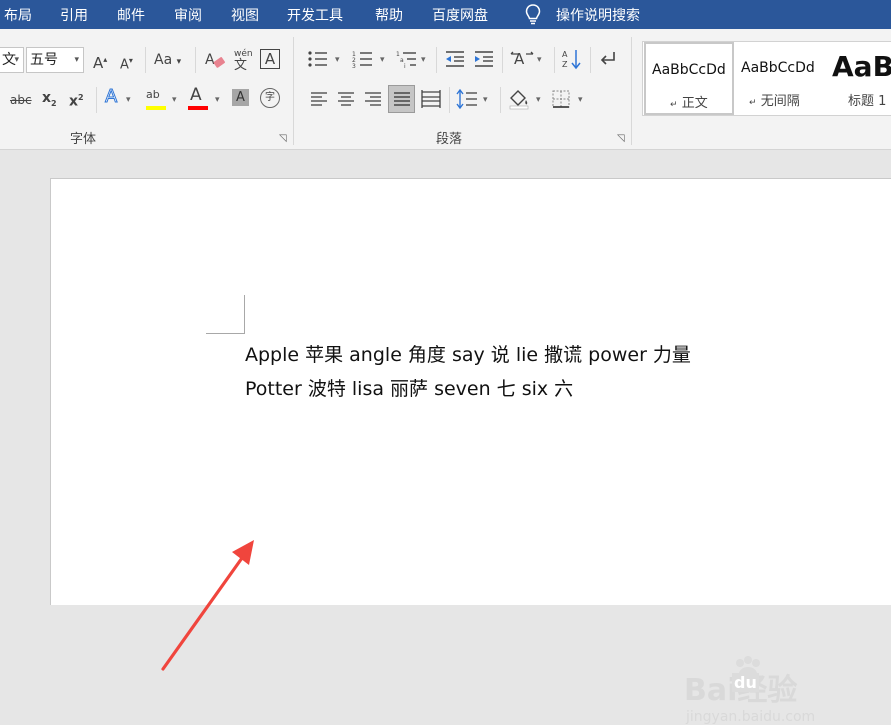 This screenshot has width=891, height=725. I want to click on text-highlight-button: ab, so click(153, 95).